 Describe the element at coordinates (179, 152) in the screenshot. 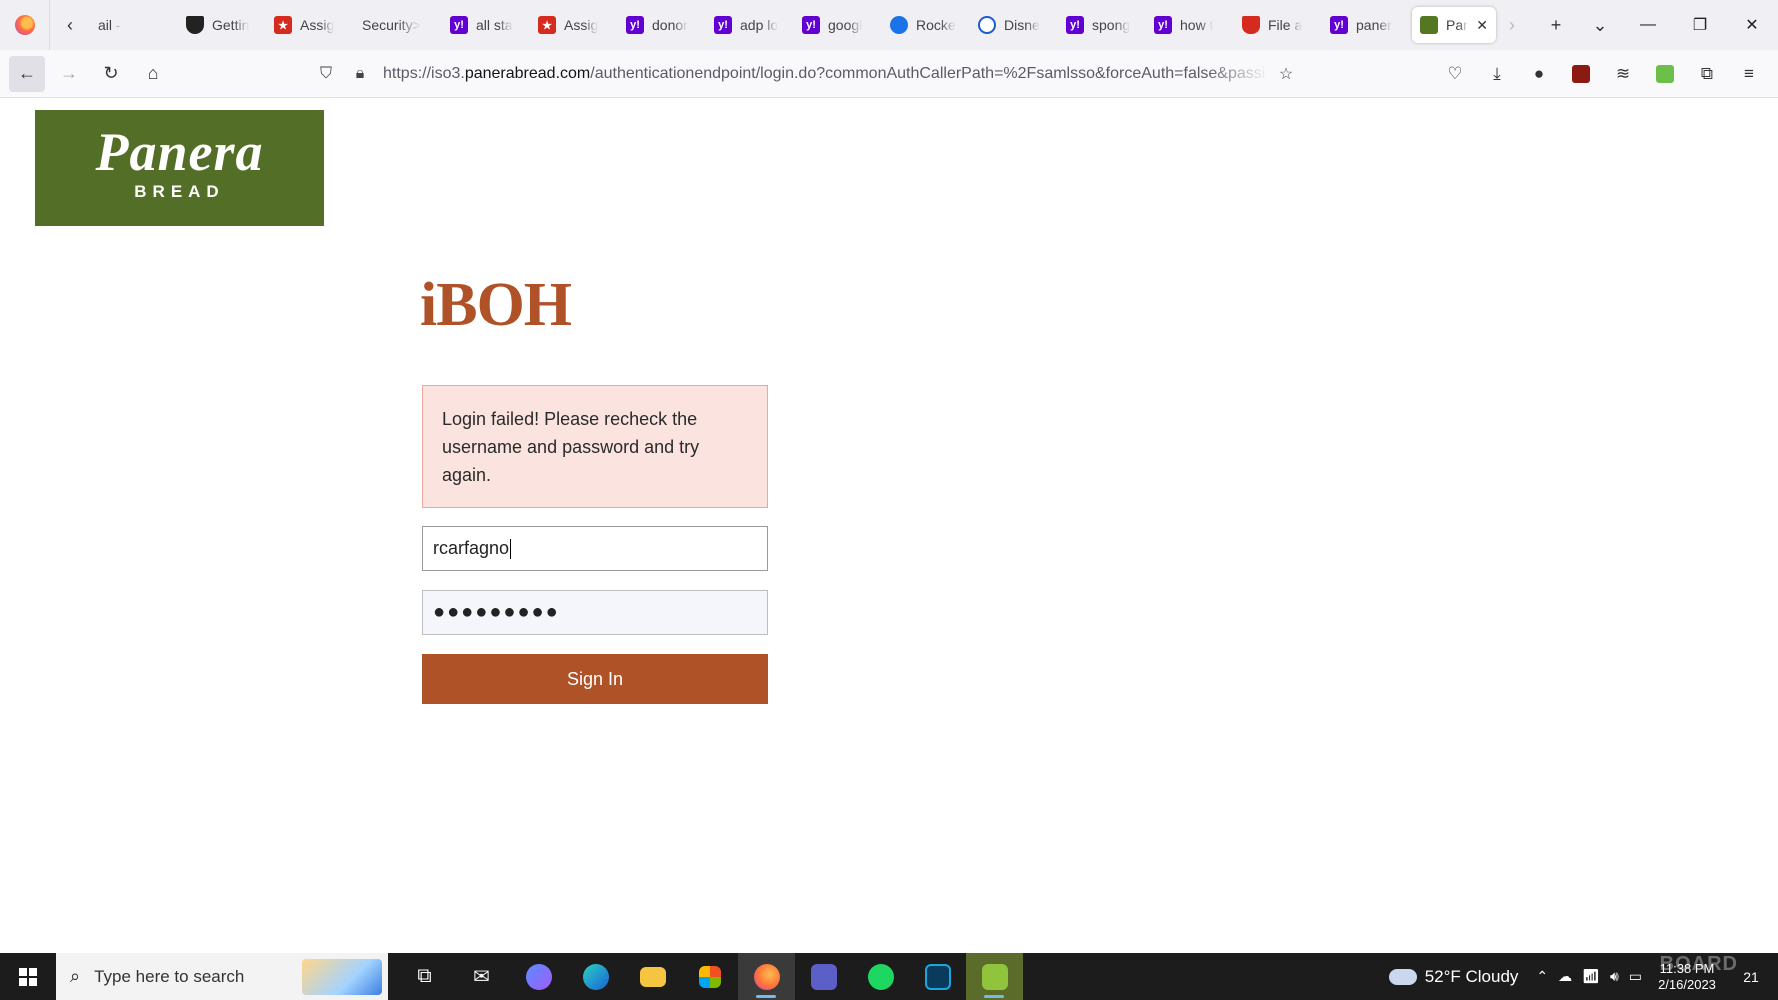

I see `logo-line1: Panera` at that location.